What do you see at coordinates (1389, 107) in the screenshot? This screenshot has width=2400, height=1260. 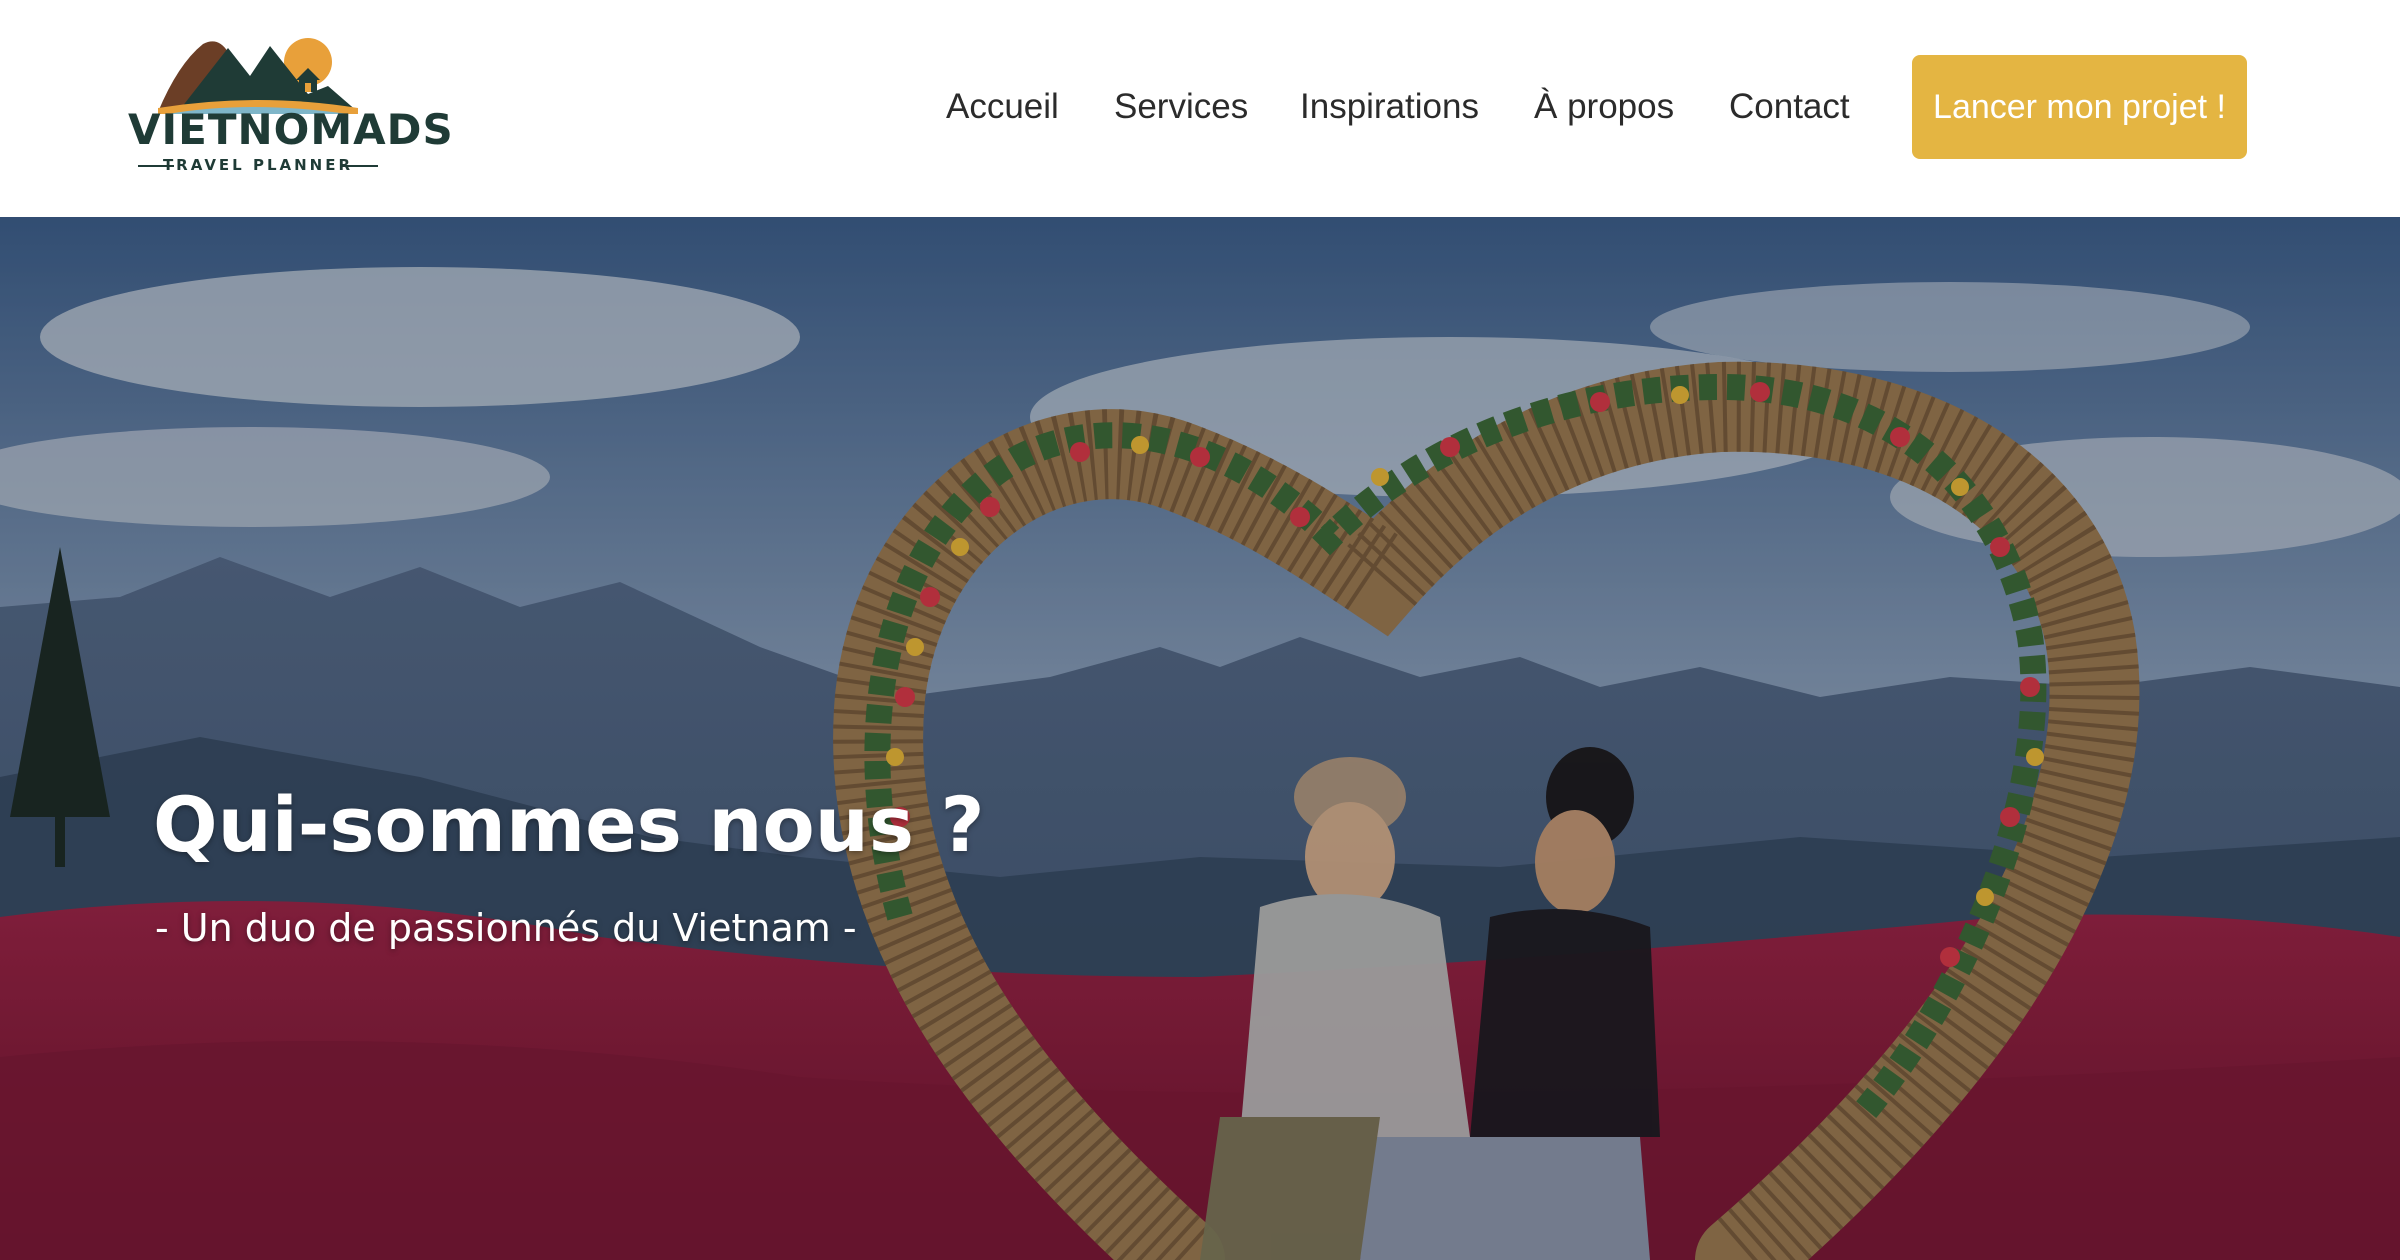 I see `nav-item-inspirations: Inspirations` at bounding box center [1389, 107].